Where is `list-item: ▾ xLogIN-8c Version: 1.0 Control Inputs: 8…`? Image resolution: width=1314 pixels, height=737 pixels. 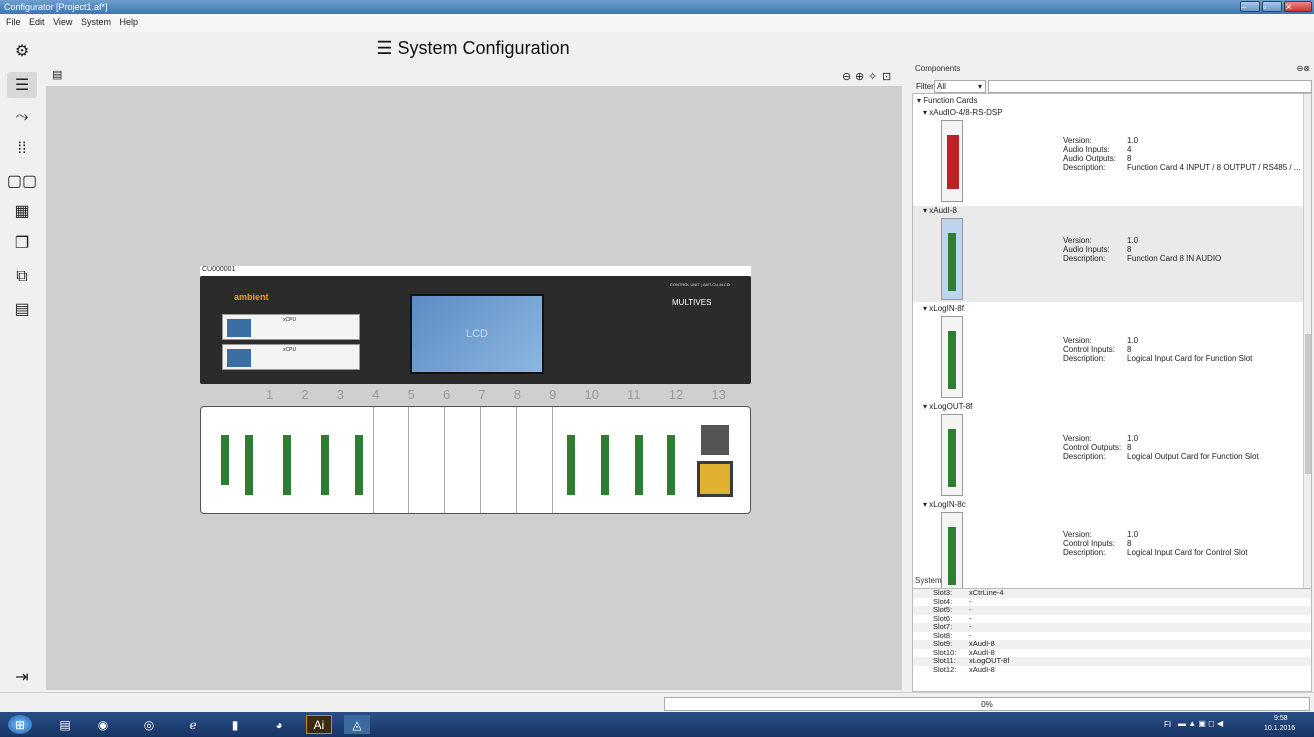
list-item: ▾ xLogIN-8c Version: 1.0 Control Inputs: 8… is located at coordinates (1109, 548).